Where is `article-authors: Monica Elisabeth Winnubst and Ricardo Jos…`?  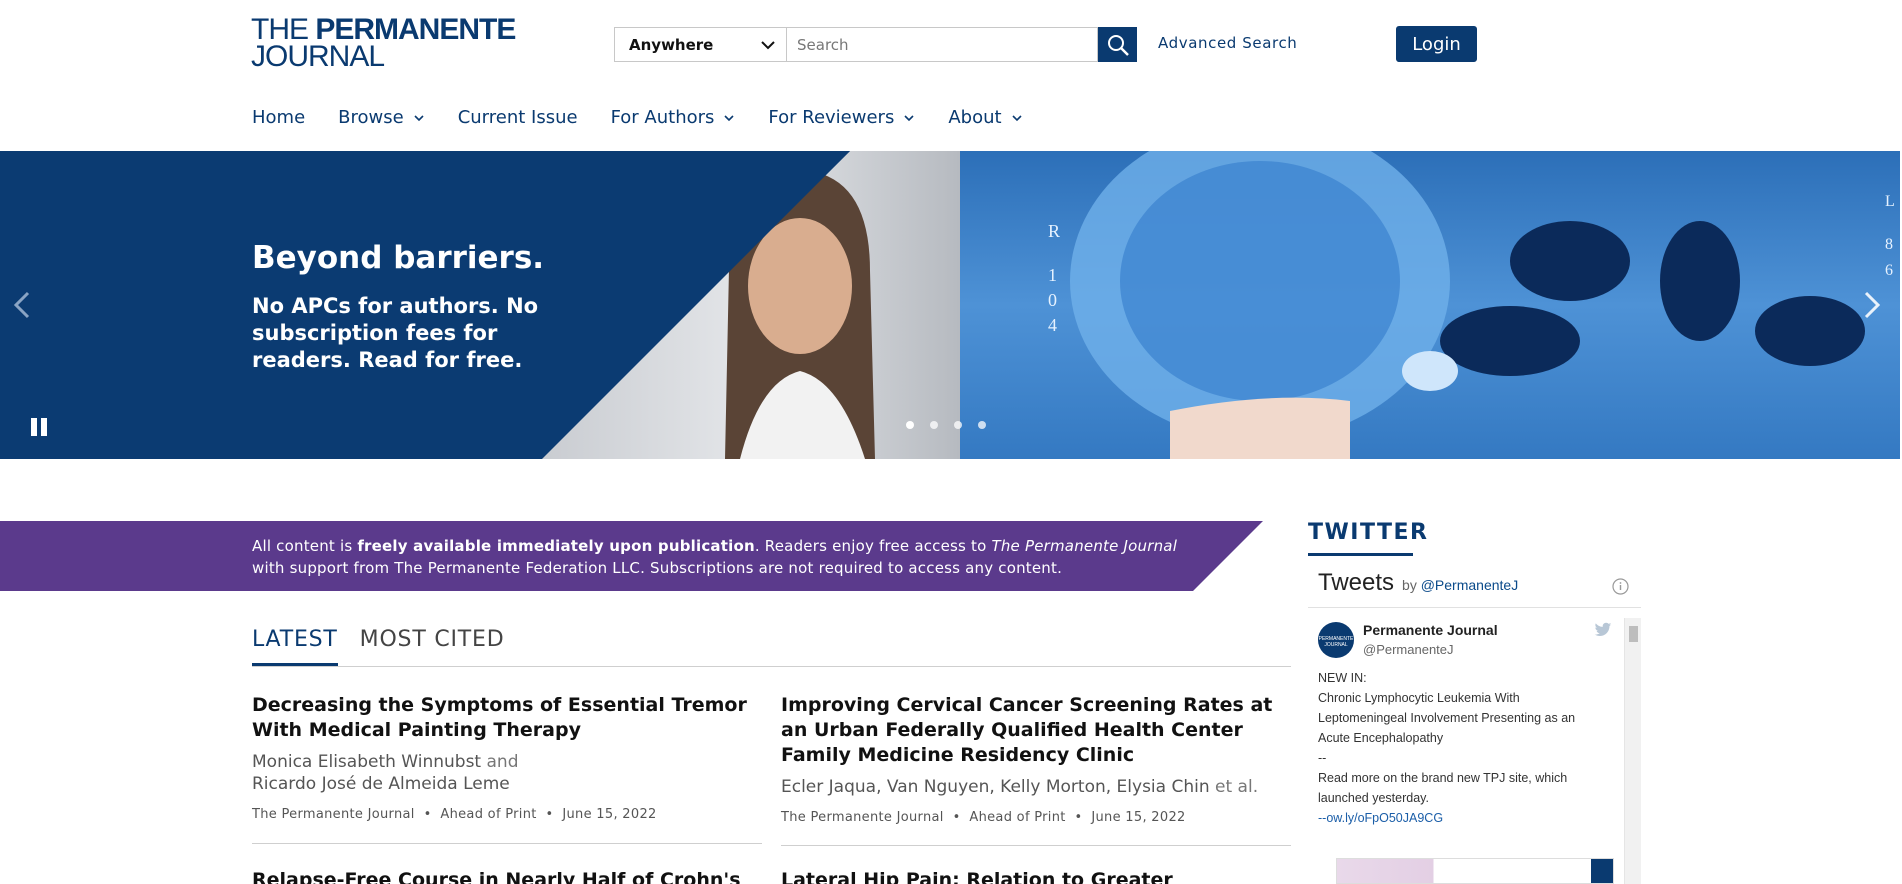 article-authors: Monica Elisabeth Winnubst and Ricardo Jos… is located at coordinates (507, 773).